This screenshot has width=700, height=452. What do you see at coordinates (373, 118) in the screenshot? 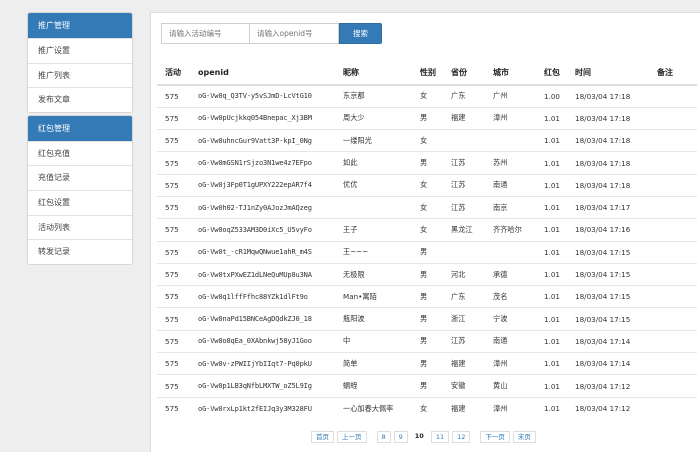
I see `table-cell: 周大少` at bounding box center [373, 118].